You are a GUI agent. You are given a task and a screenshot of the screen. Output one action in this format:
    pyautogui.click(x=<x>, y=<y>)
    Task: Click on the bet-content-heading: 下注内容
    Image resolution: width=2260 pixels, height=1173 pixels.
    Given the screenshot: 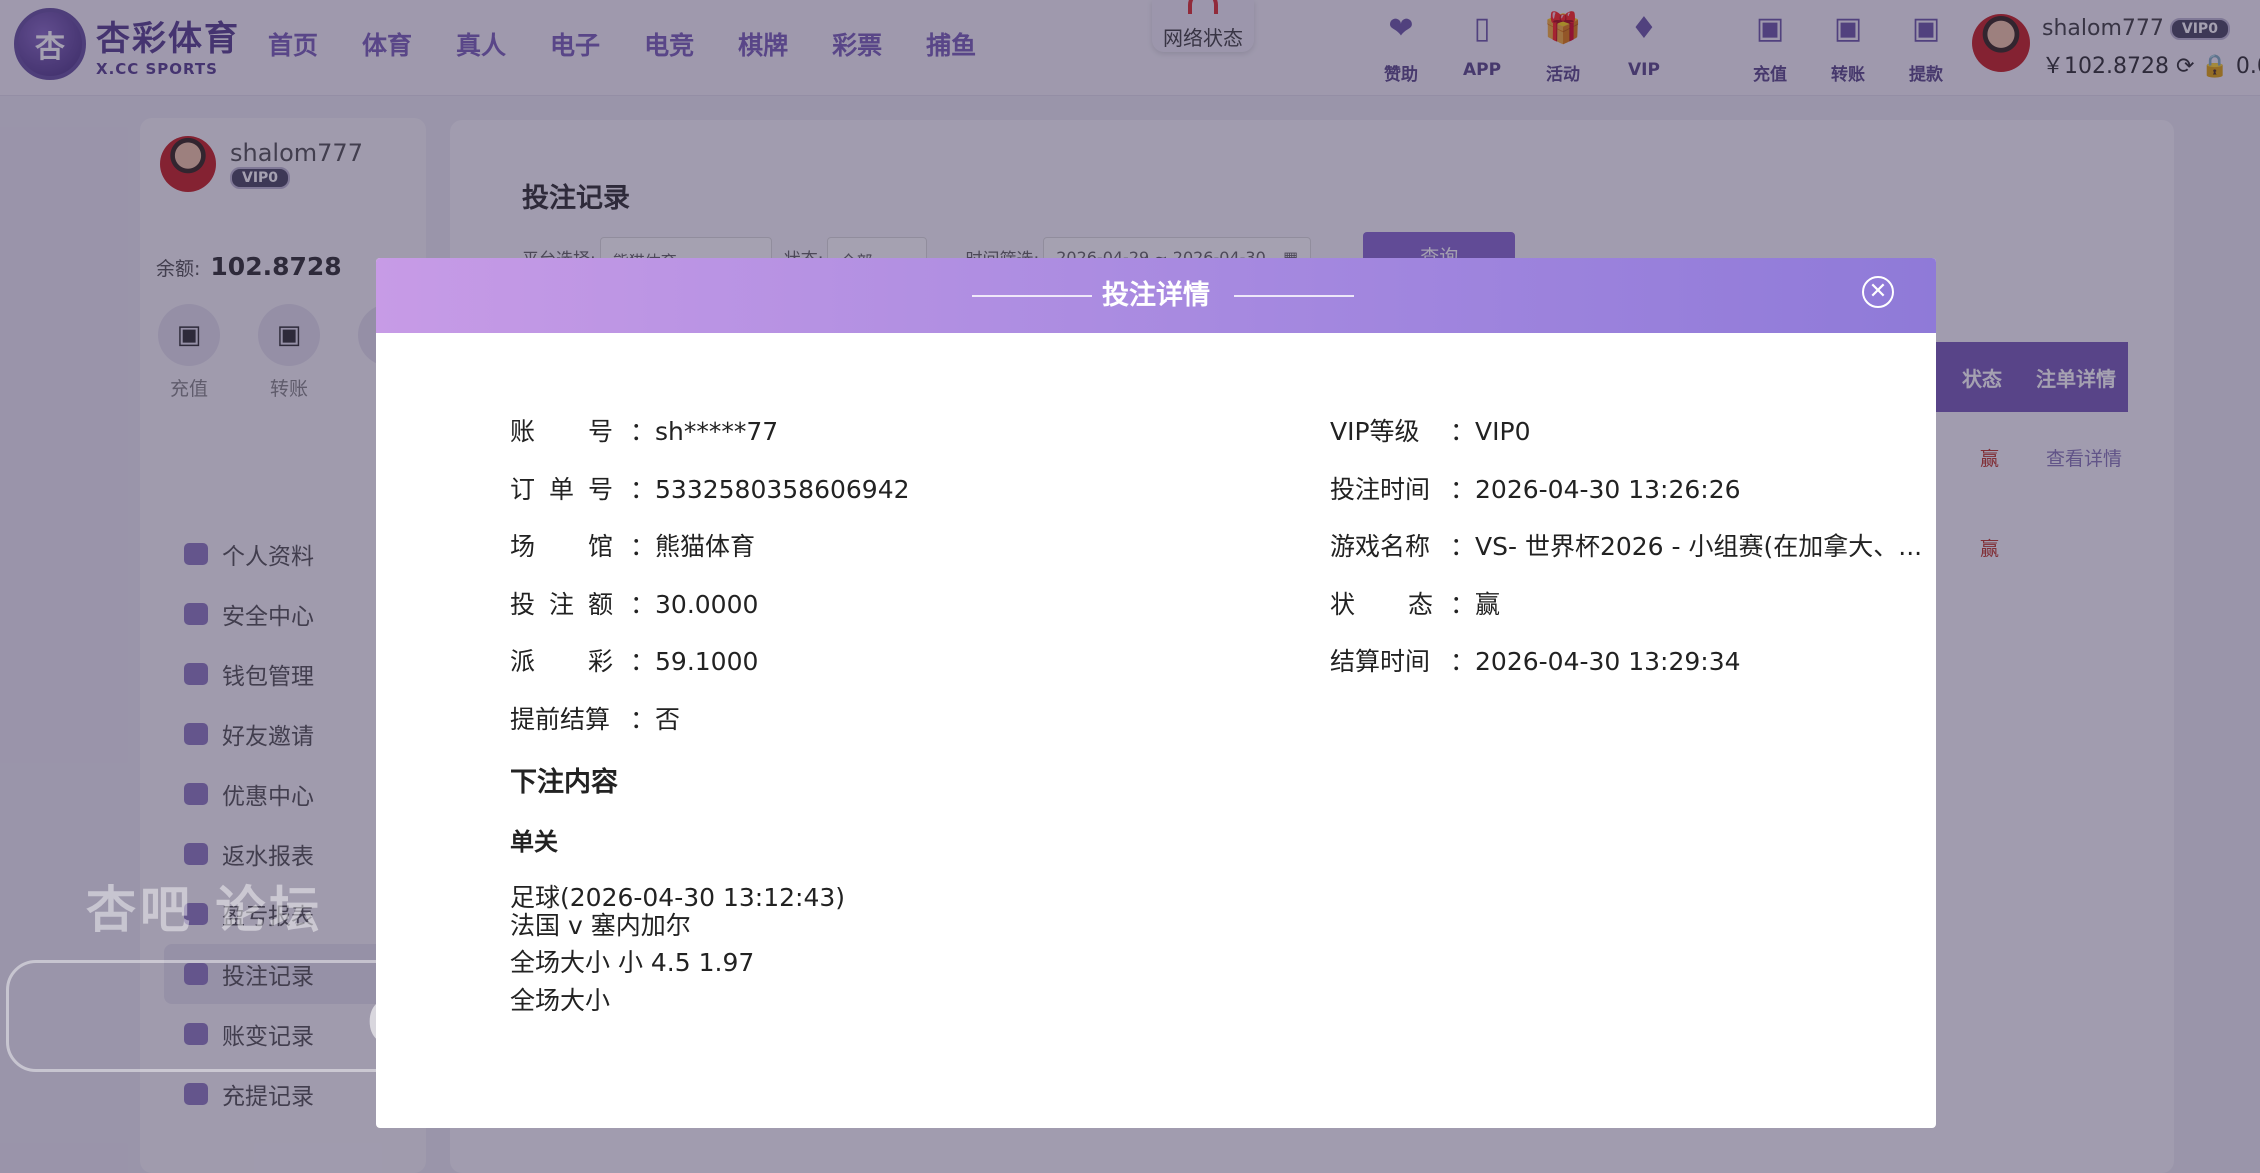 What is the action you would take?
    pyautogui.click(x=564, y=782)
    